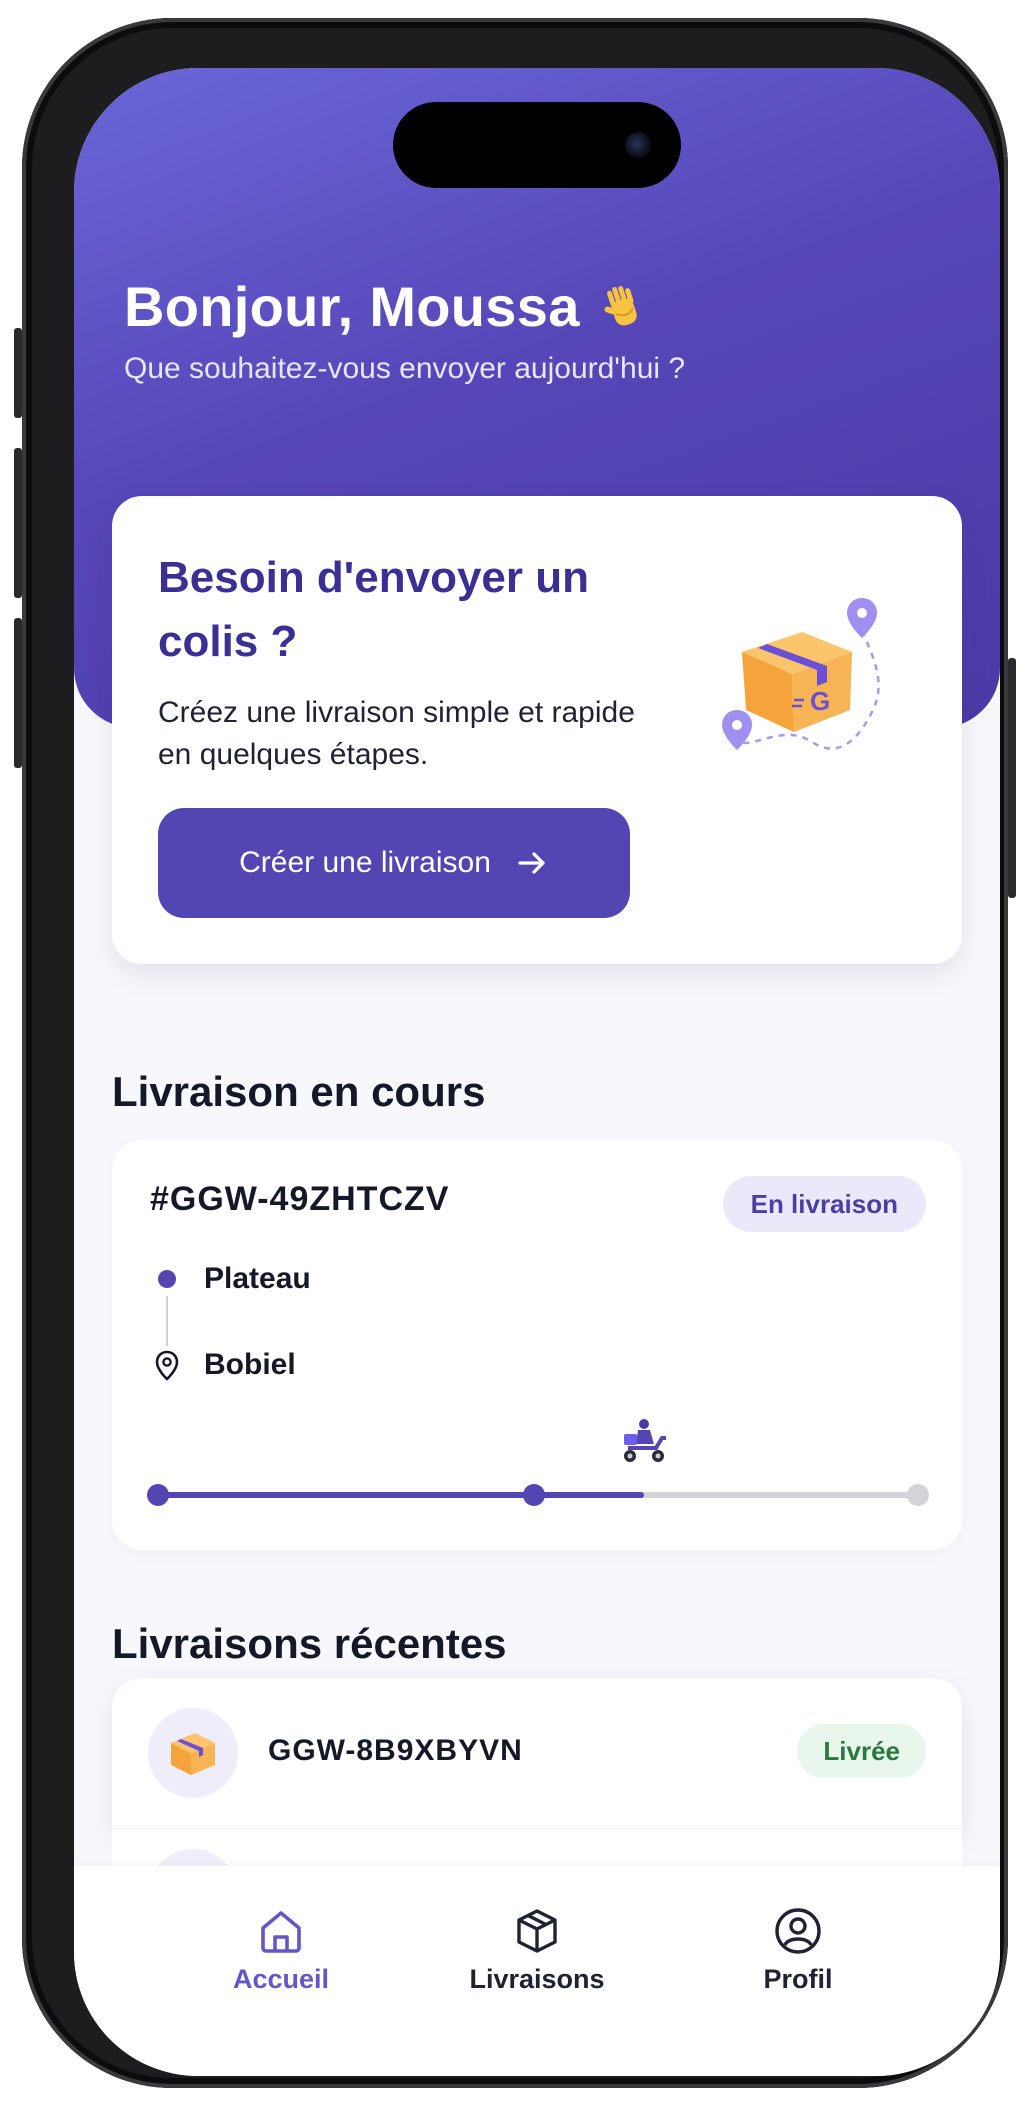  What do you see at coordinates (395, 1750) in the screenshot?
I see `recent-tracking-code: GGW-8B9XBYVN` at bounding box center [395, 1750].